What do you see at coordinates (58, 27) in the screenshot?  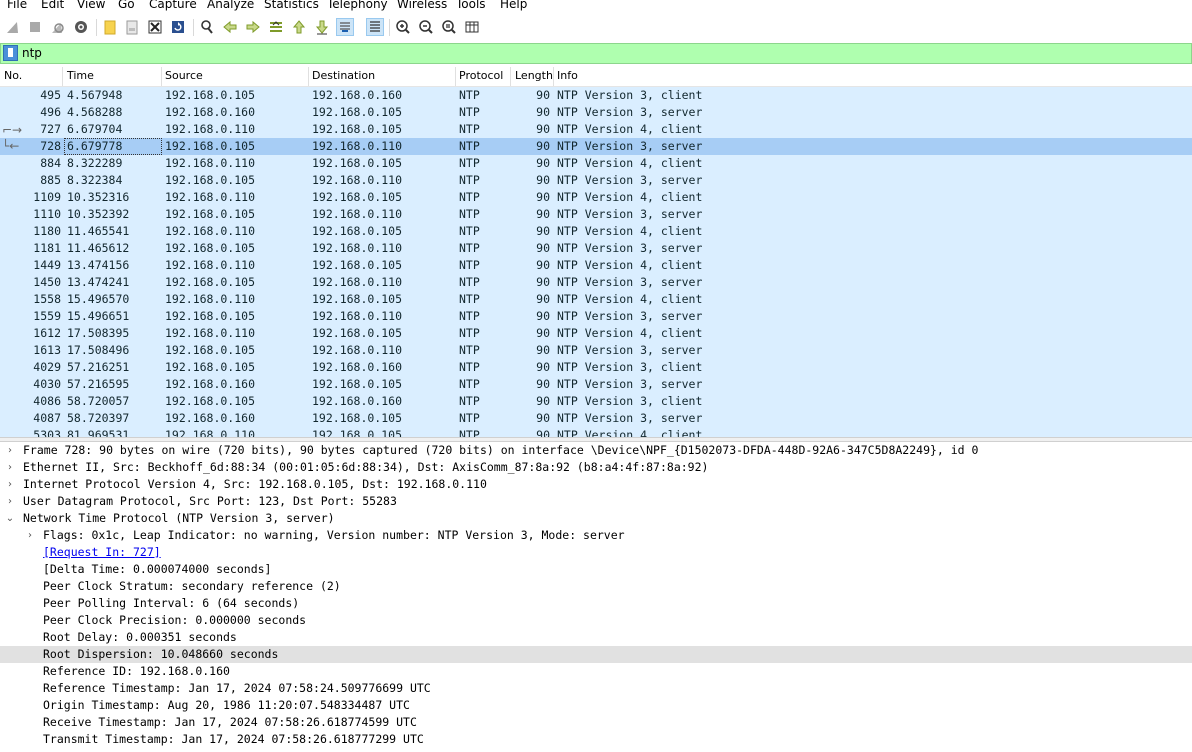 I see `restart-fin-icon` at bounding box center [58, 27].